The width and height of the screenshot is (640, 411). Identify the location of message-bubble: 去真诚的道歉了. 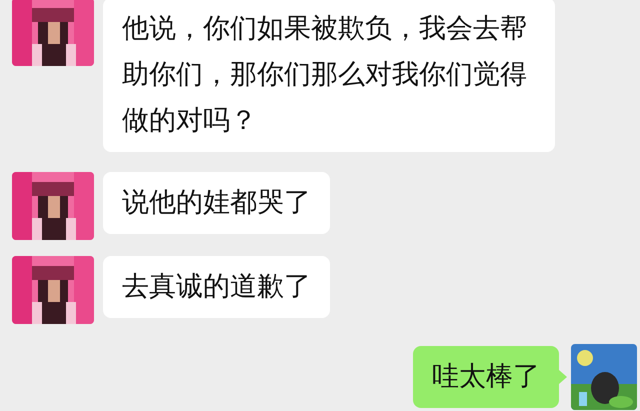
(216, 287).